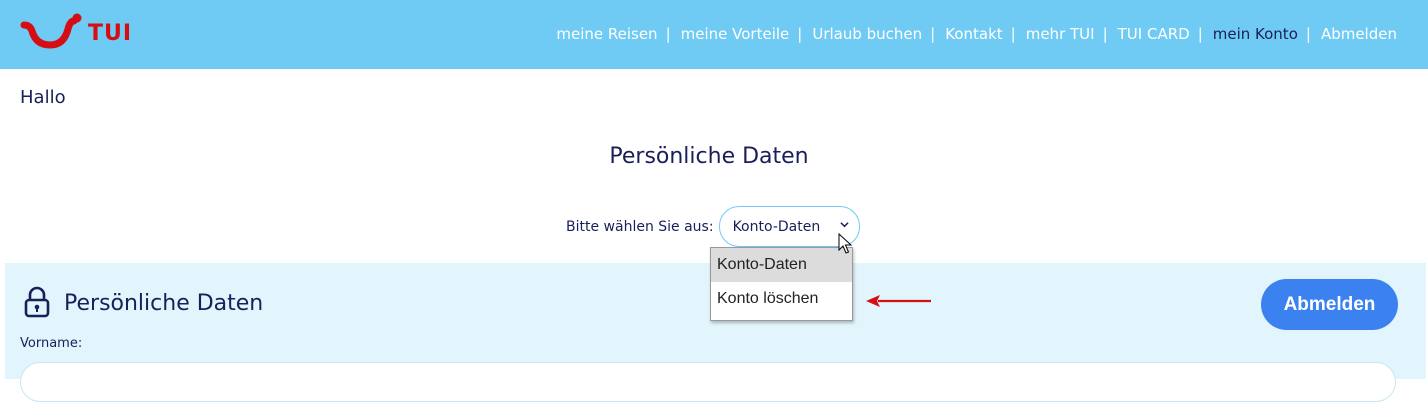 The image size is (1428, 402). Describe the element at coordinates (844, 225) in the screenshot. I see `chevron-down-icon` at that location.